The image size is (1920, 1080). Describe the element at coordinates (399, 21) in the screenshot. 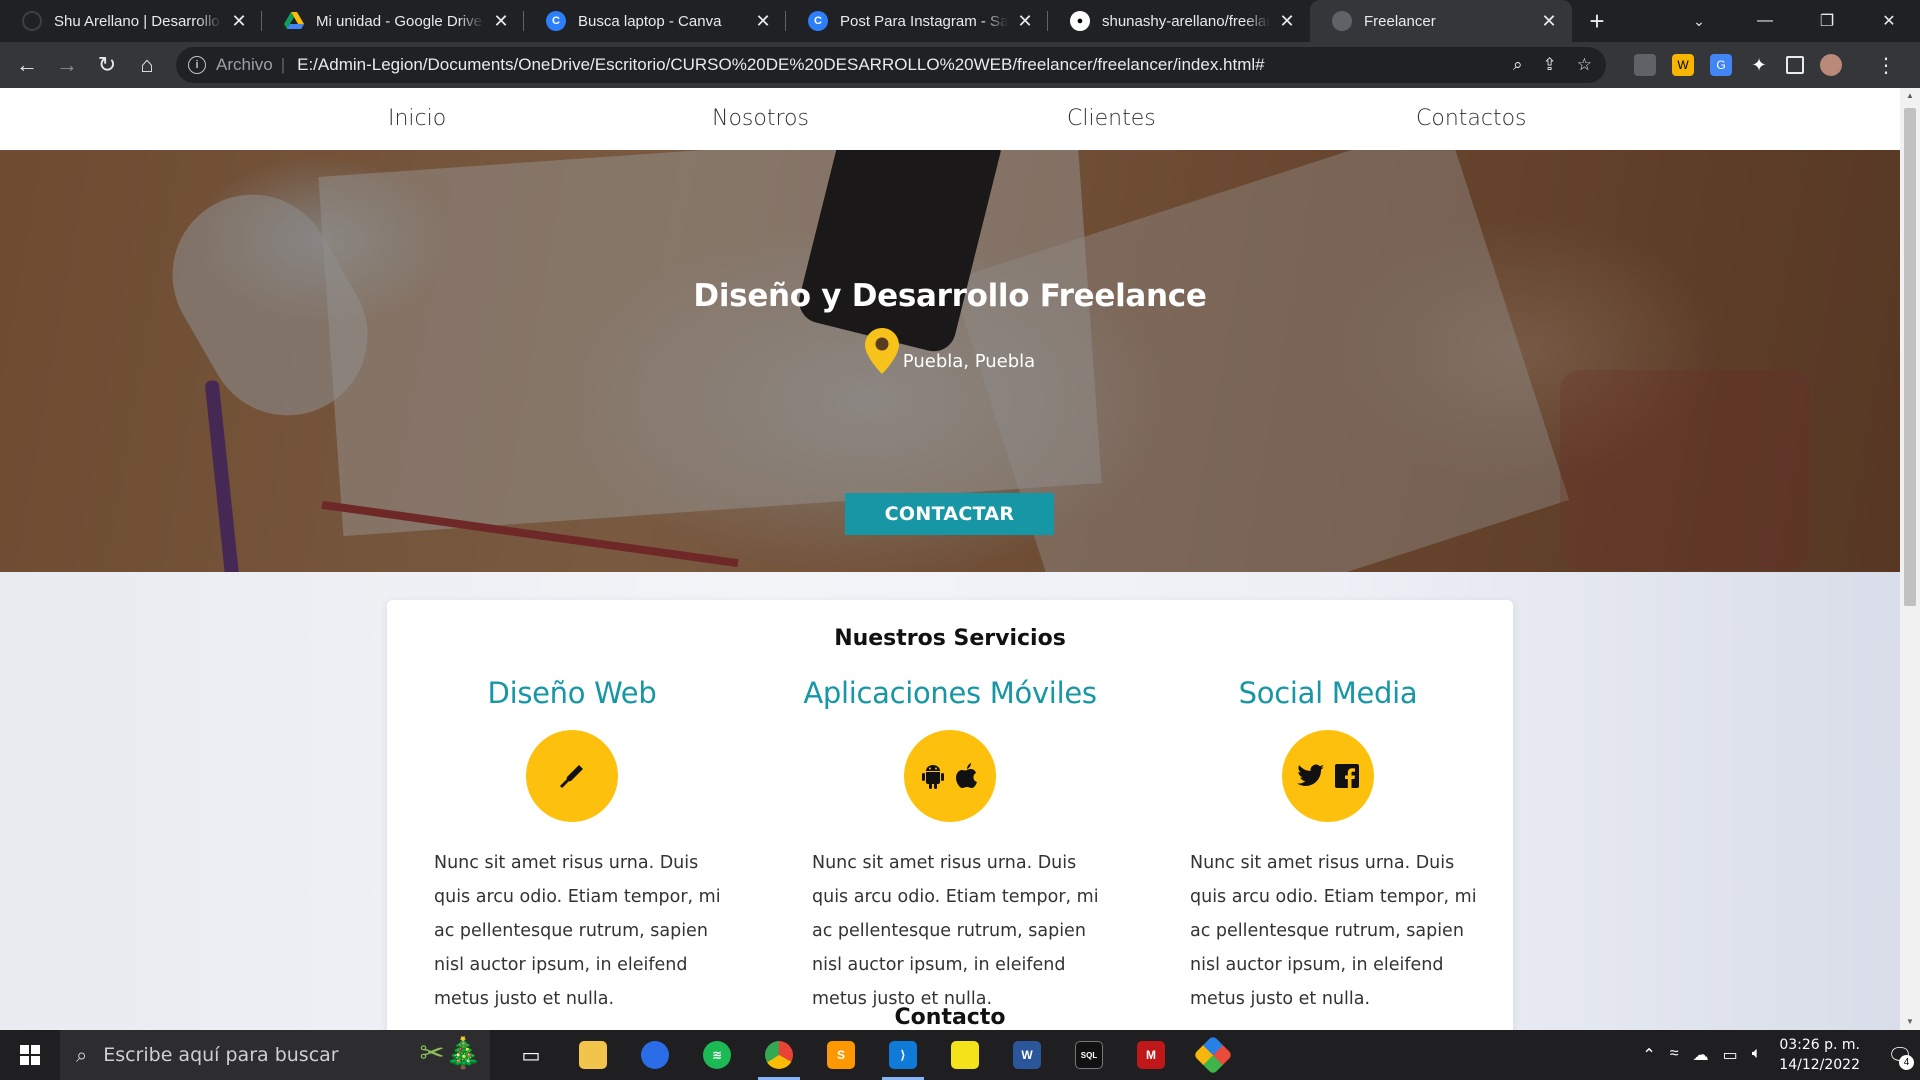

I see `tab-title: Mi unidad - Google Drive` at that location.